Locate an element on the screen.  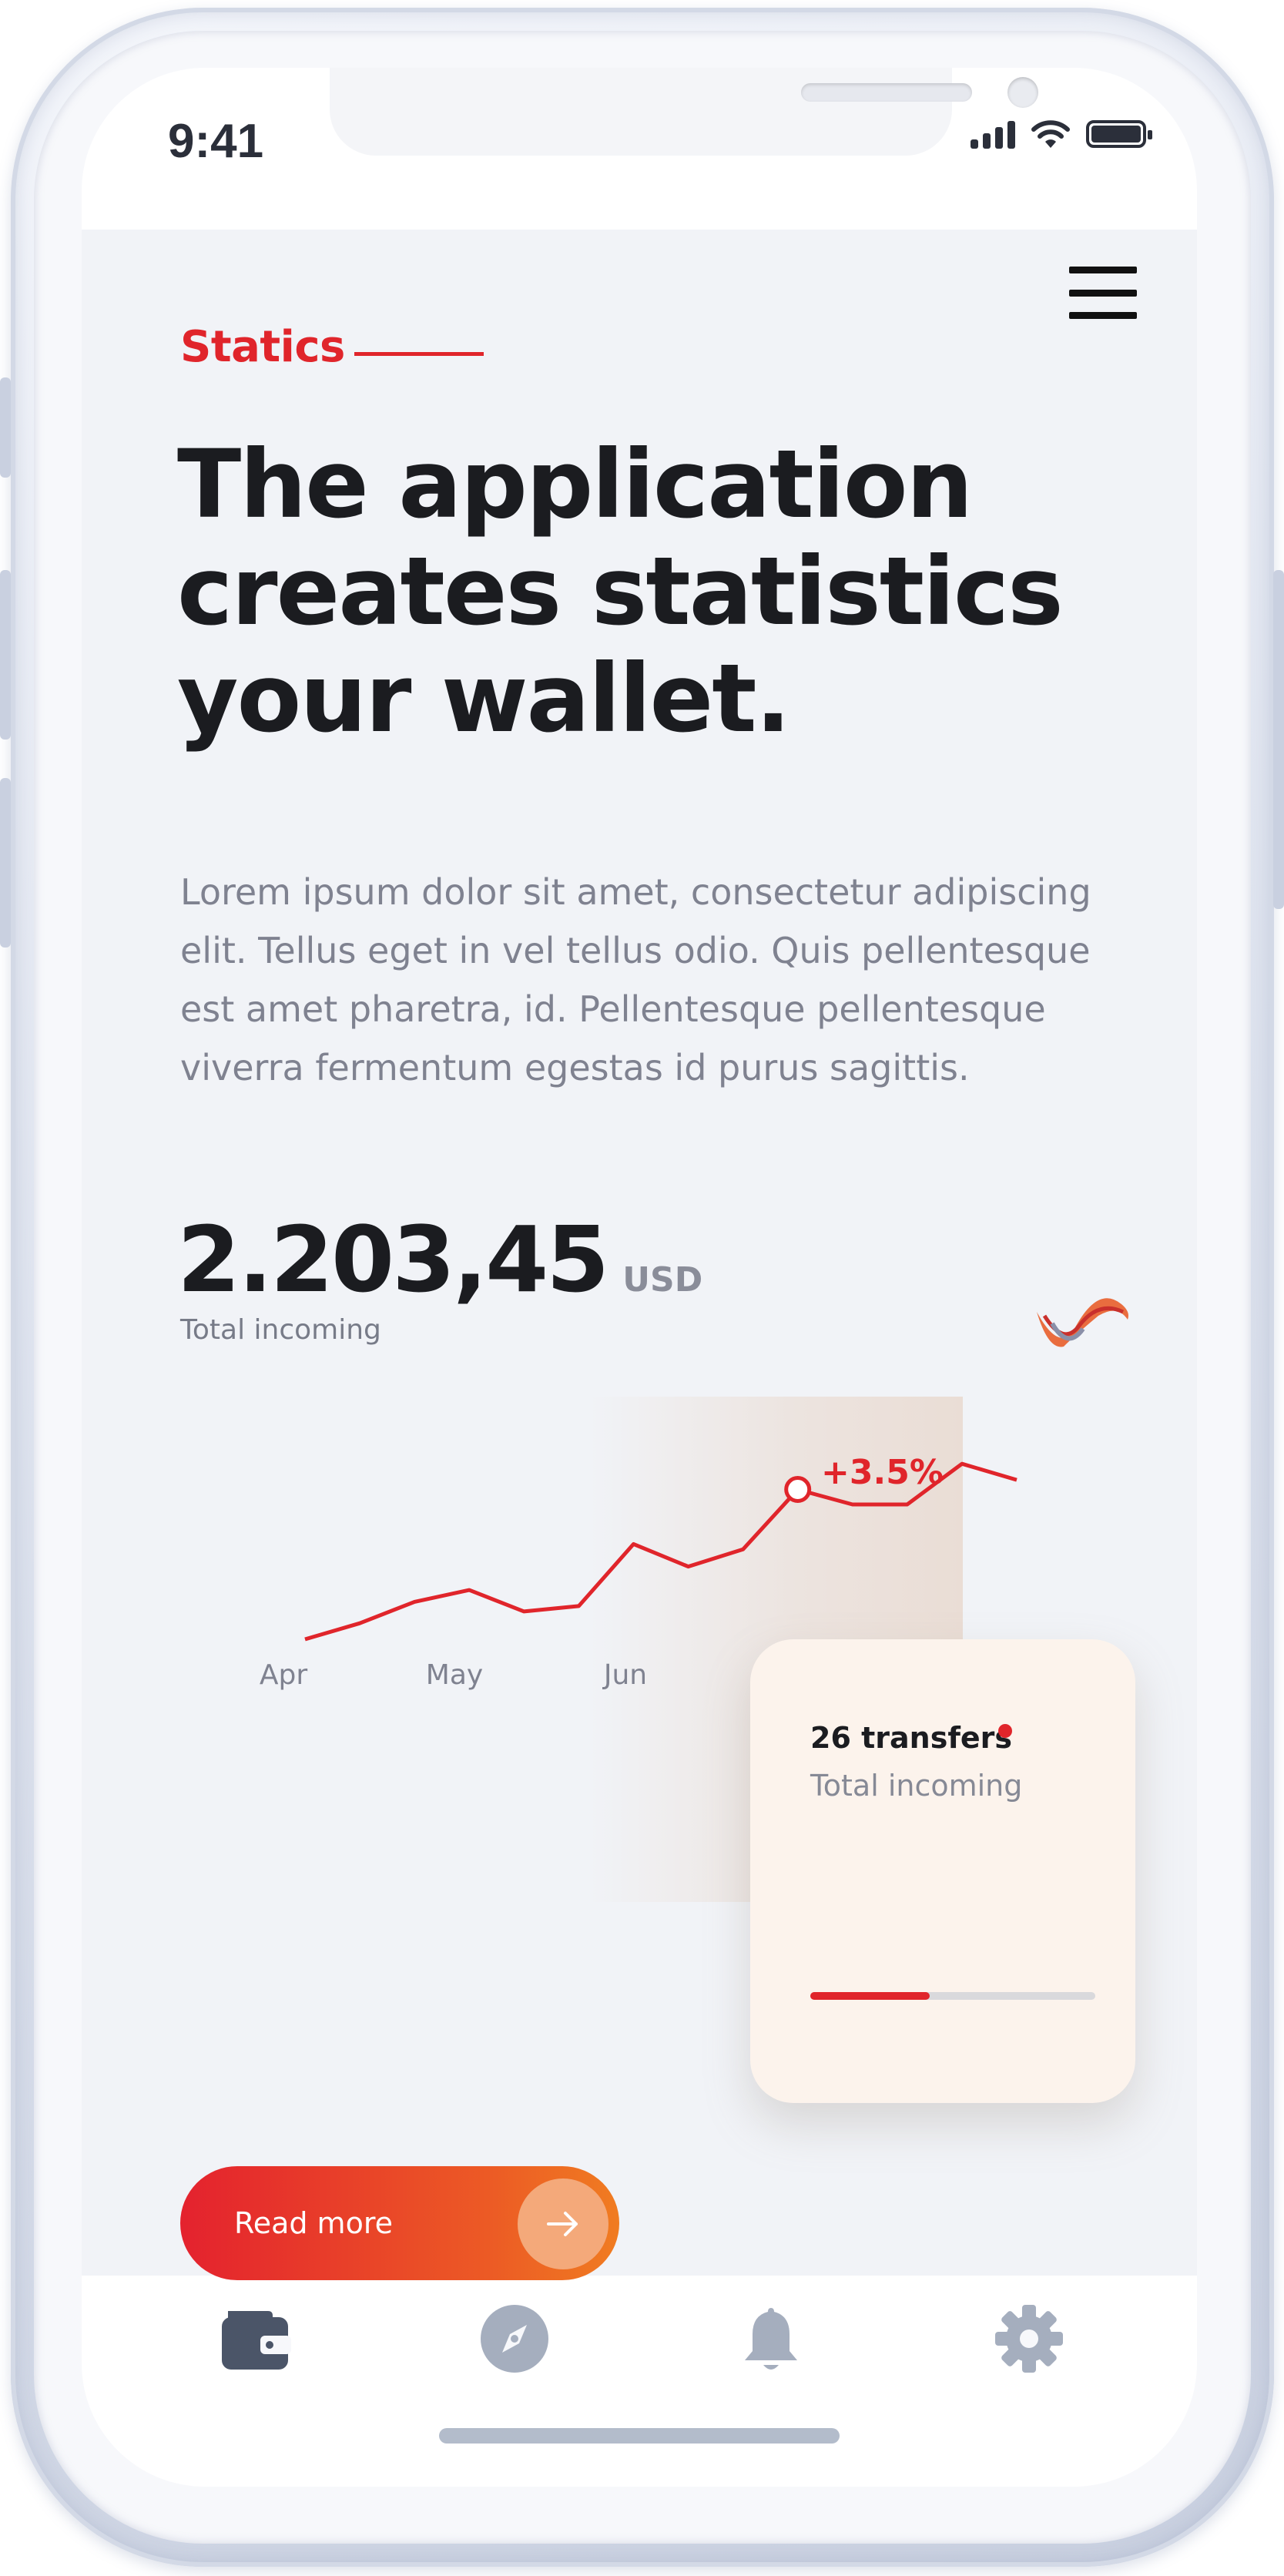
eyebrow-underline is located at coordinates (419, 354).